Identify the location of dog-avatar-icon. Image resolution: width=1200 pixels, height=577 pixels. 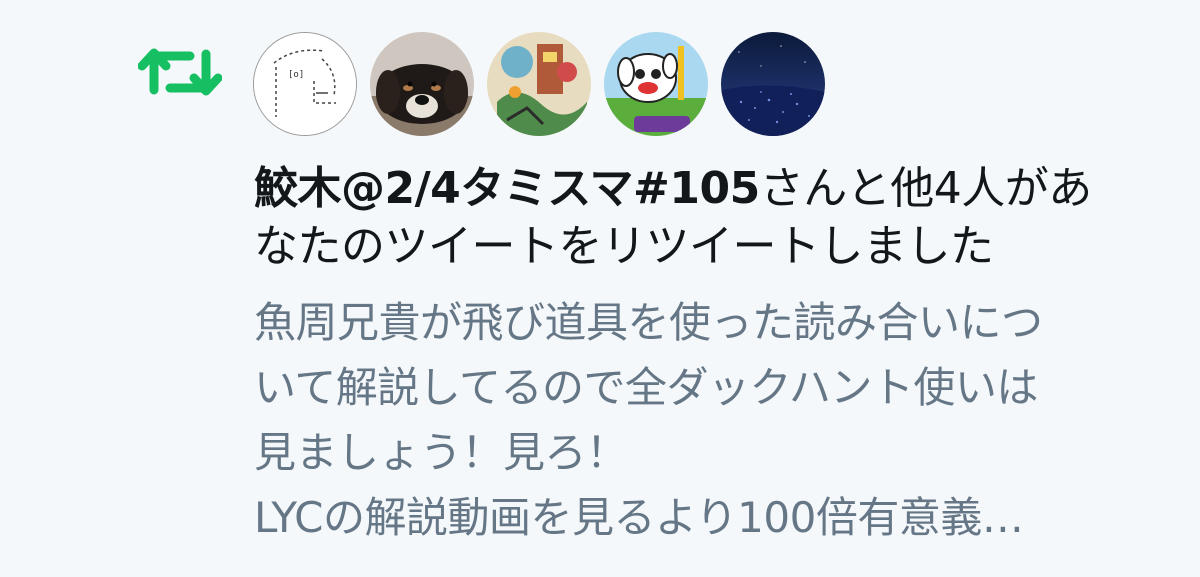
(422, 84).